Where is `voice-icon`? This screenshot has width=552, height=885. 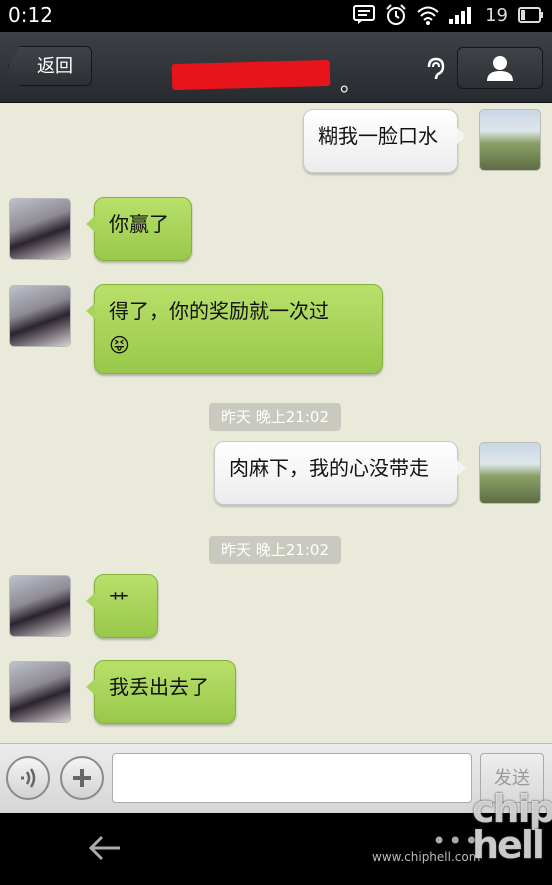 voice-icon is located at coordinates (28, 778).